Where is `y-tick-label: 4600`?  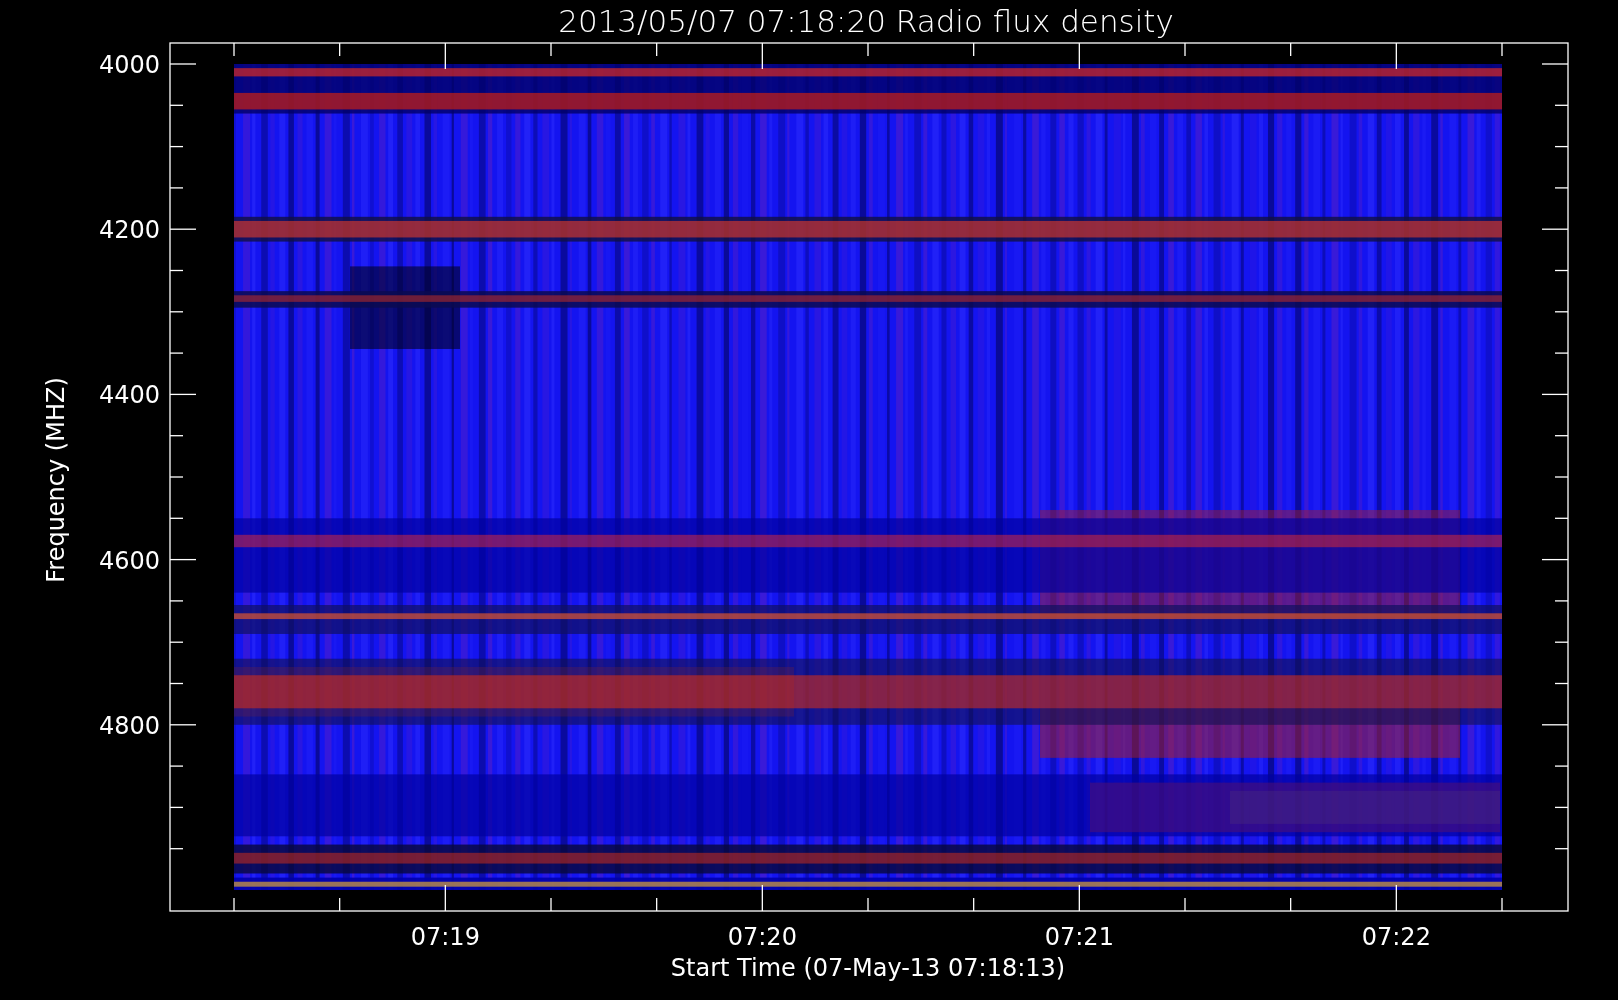
y-tick-label: 4600 is located at coordinates (129, 560).